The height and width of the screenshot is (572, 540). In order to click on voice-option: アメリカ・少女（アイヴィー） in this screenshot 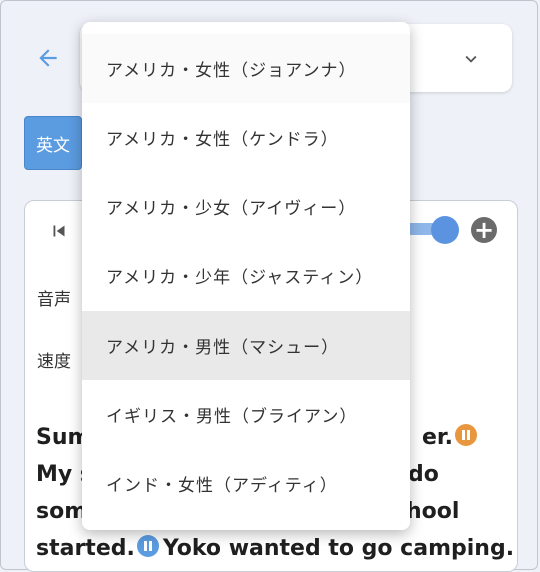, I will do `click(246, 206)`.